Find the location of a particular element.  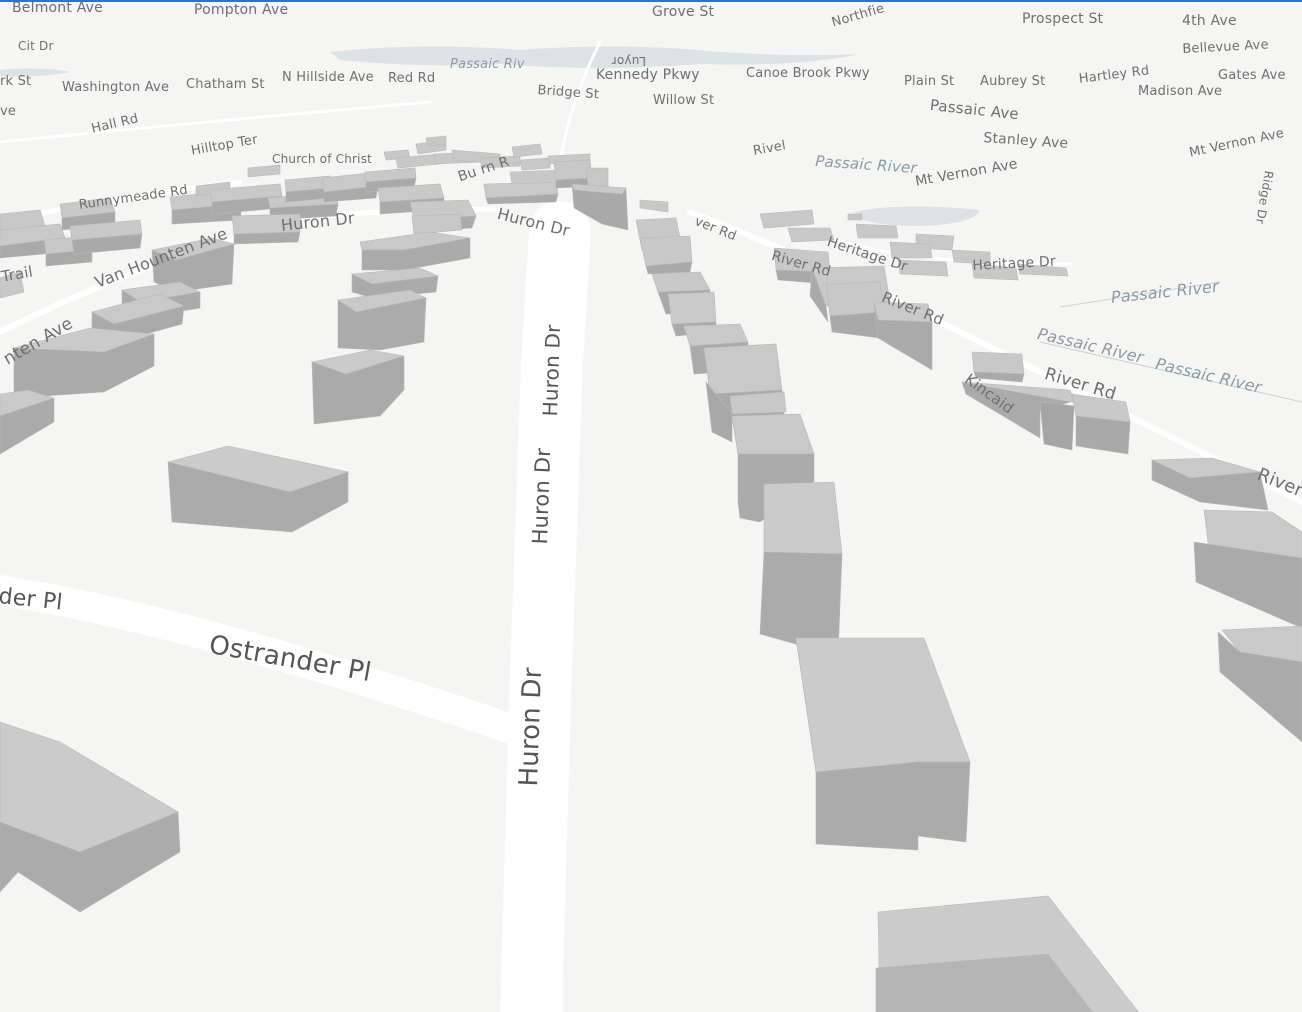

road-label-pompton-ave: Pompton Ave is located at coordinates (241, 10).